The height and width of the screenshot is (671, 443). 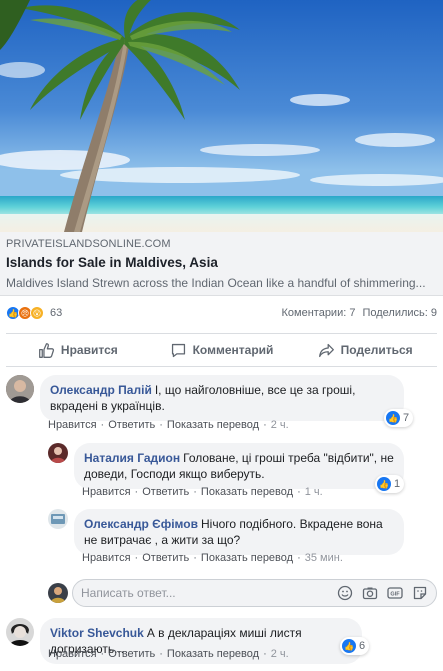 I want to click on comment-author: Олександр Палій, so click(x=101, y=390).